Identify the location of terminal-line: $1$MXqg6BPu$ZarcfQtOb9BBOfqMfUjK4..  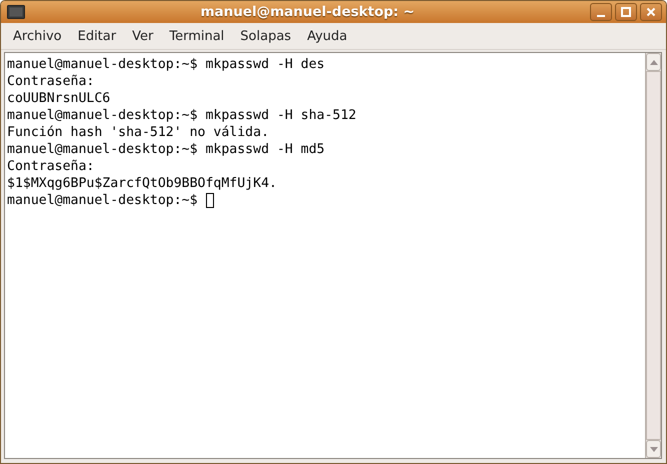
(142, 183).